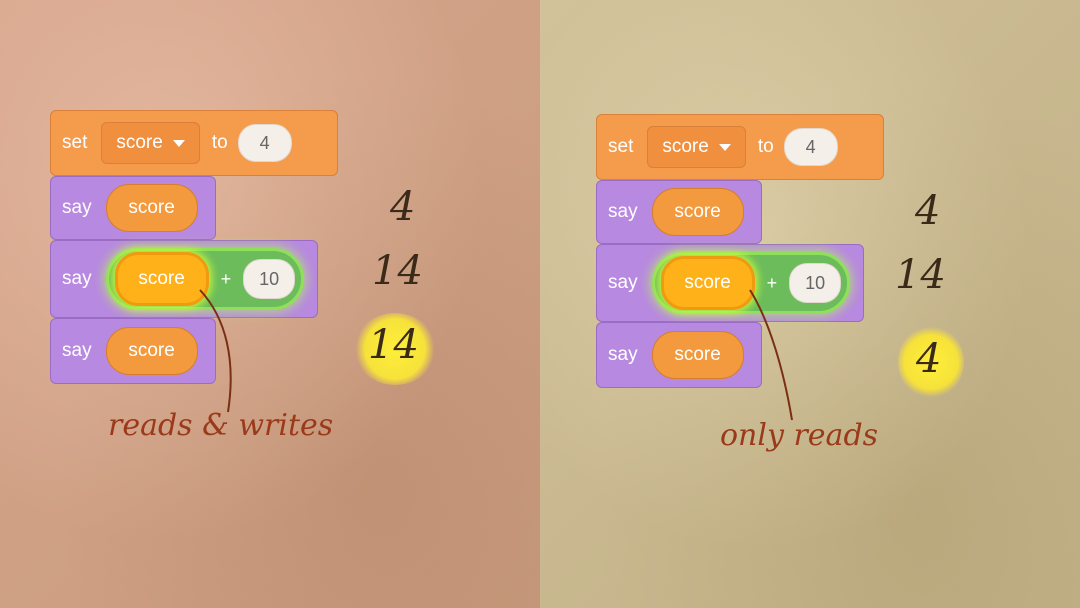  I want to click on annotation-note: reads & writes, so click(221, 425).